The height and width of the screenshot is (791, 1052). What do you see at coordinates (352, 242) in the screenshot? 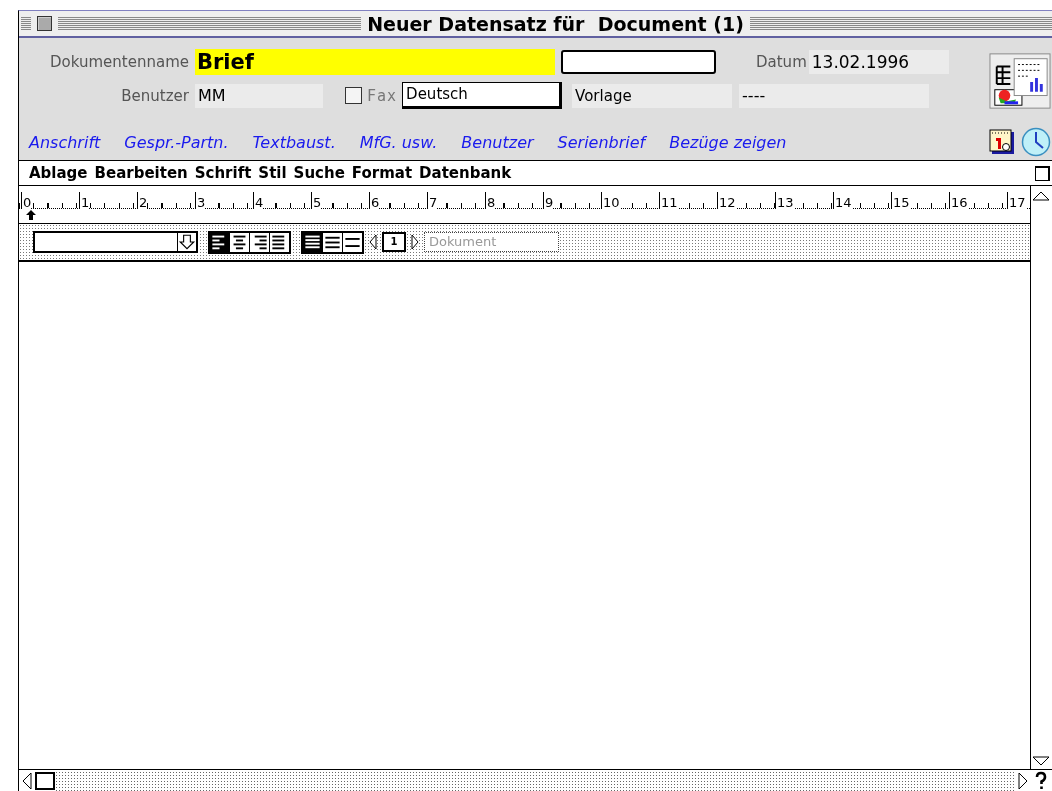
I see `line-spacing-wide-icon` at bounding box center [352, 242].